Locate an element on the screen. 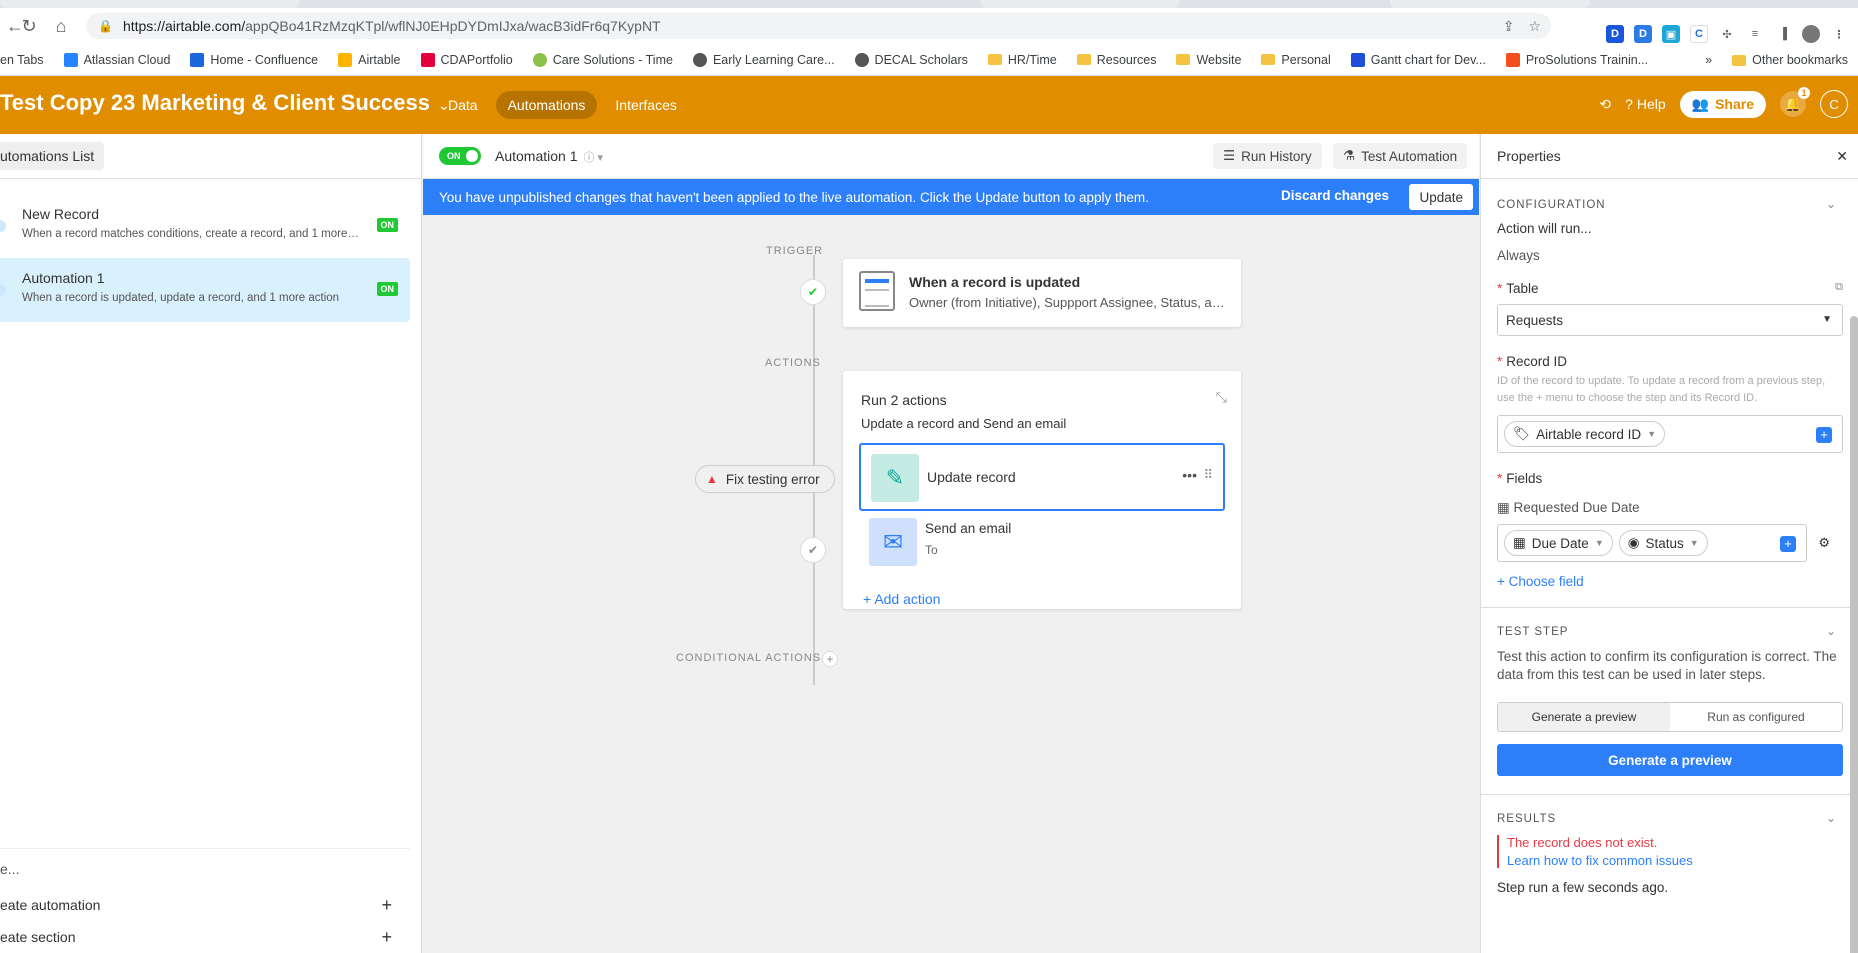 The image size is (1858, 953). add-action-button: + Add action is located at coordinates (901, 599).